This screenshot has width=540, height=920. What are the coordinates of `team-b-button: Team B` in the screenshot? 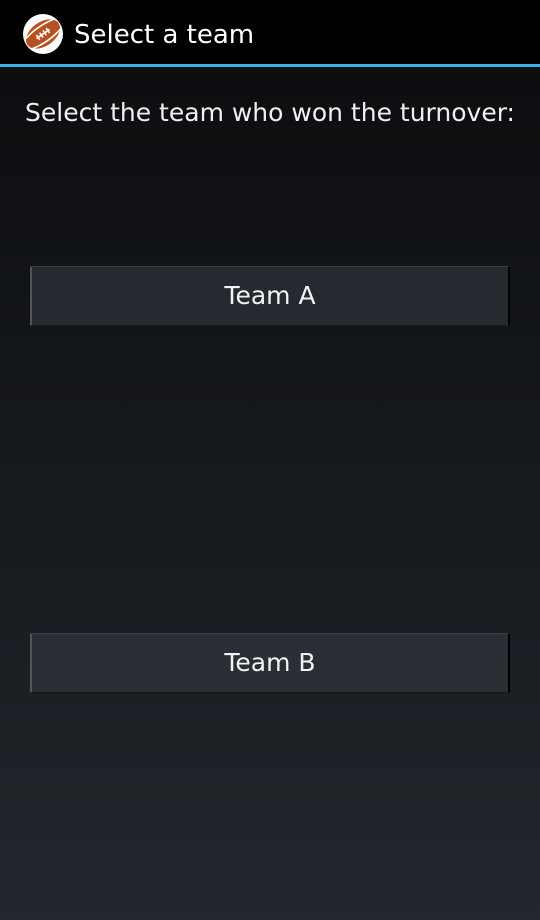 It's located at (270, 663).